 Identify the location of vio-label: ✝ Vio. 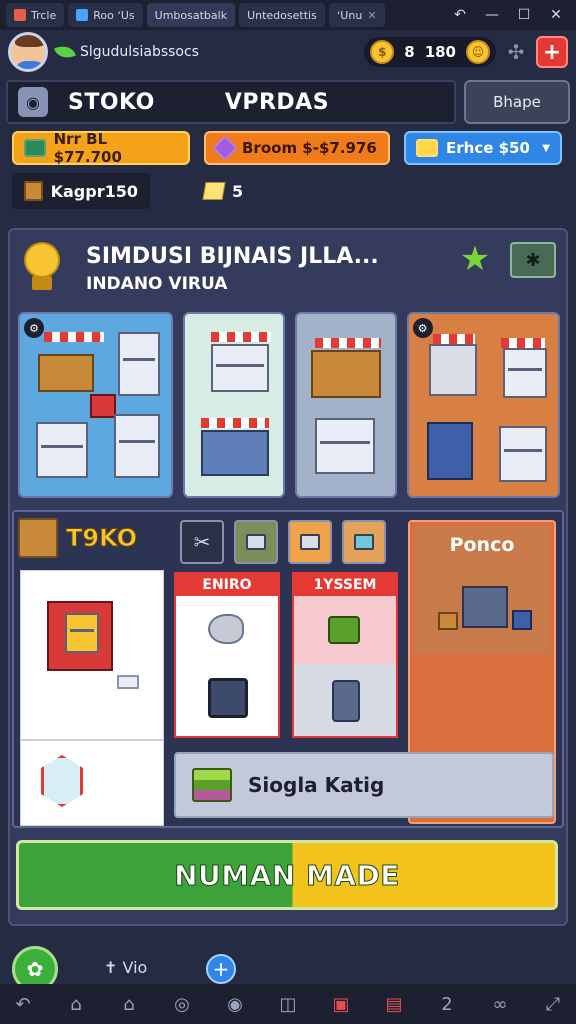
(125, 967).